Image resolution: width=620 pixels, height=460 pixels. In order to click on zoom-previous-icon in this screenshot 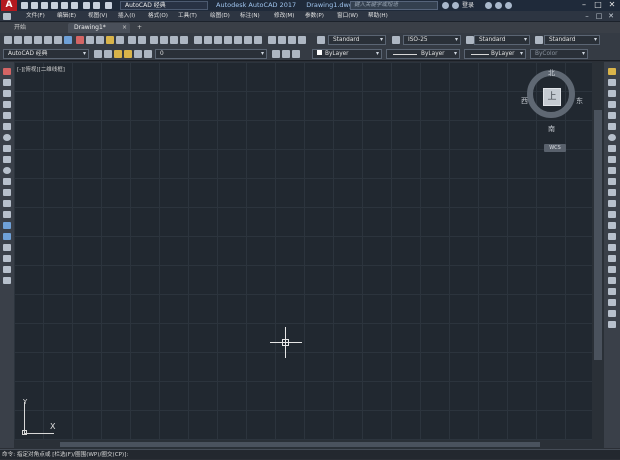, I will do `click(184, 40)`.